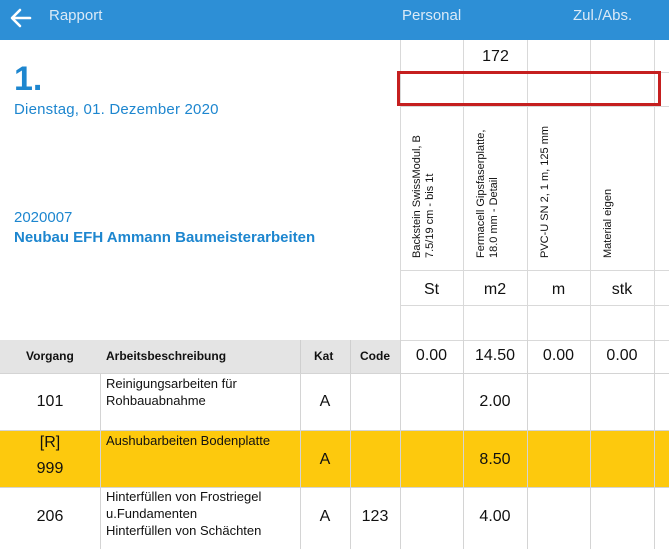 The height and width of the screenshot is (549, 669). What do you see at coordinates (431, 15) in the screenshot?
I see `tab-personal: Personal` at bounding box center [431, 15].